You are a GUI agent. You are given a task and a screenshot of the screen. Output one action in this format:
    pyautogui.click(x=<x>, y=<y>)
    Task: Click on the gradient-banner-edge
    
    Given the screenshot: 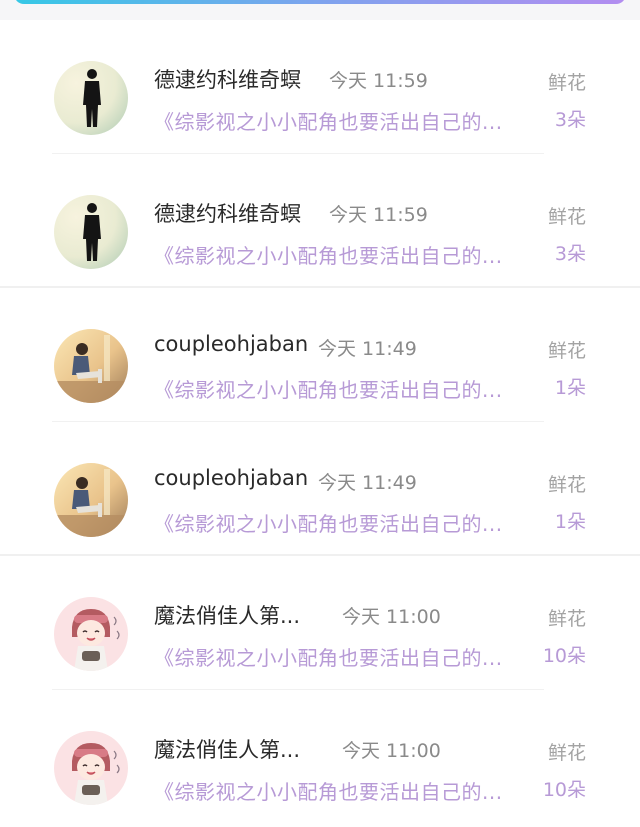 What is the action you would take?
    pyautogui.click(x=320, y=2)
    